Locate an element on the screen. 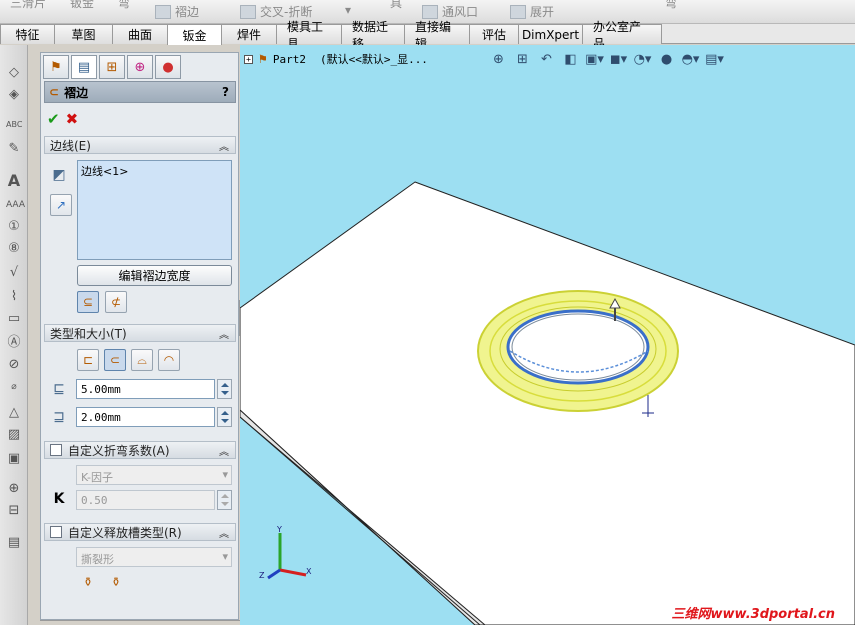 Image resolution: width=855 pixels, height=625 pixels. toolbar-hem-button: 褶边 is located at coordinates (177, 11).